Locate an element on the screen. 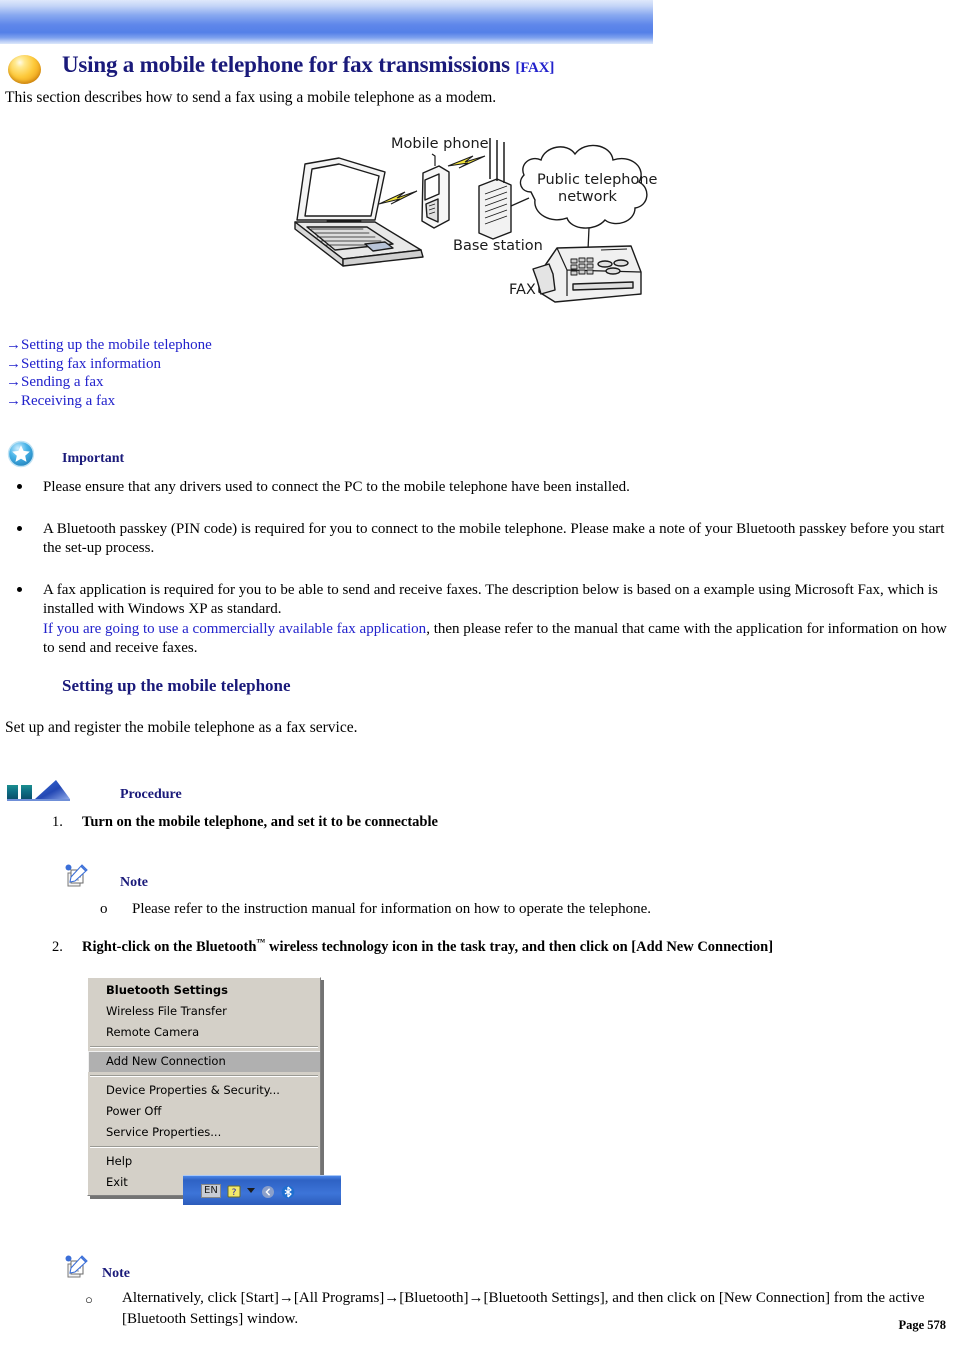  menu-item-wireless-file-transfer: Wireless File Transfer is located at coordinates (204, 1011).